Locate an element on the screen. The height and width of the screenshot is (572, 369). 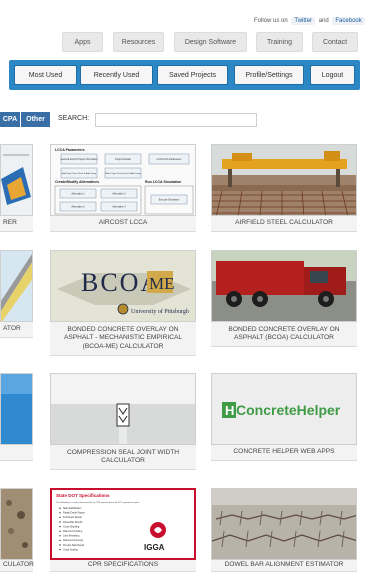
aircost-heading-1: LCCA Parameters is located at coordinates (70, 150).